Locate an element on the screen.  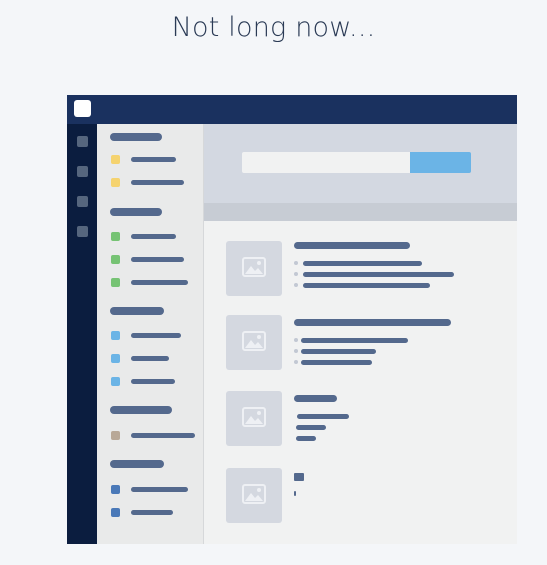
app-logo-icon is located at coordinates (82, 108).